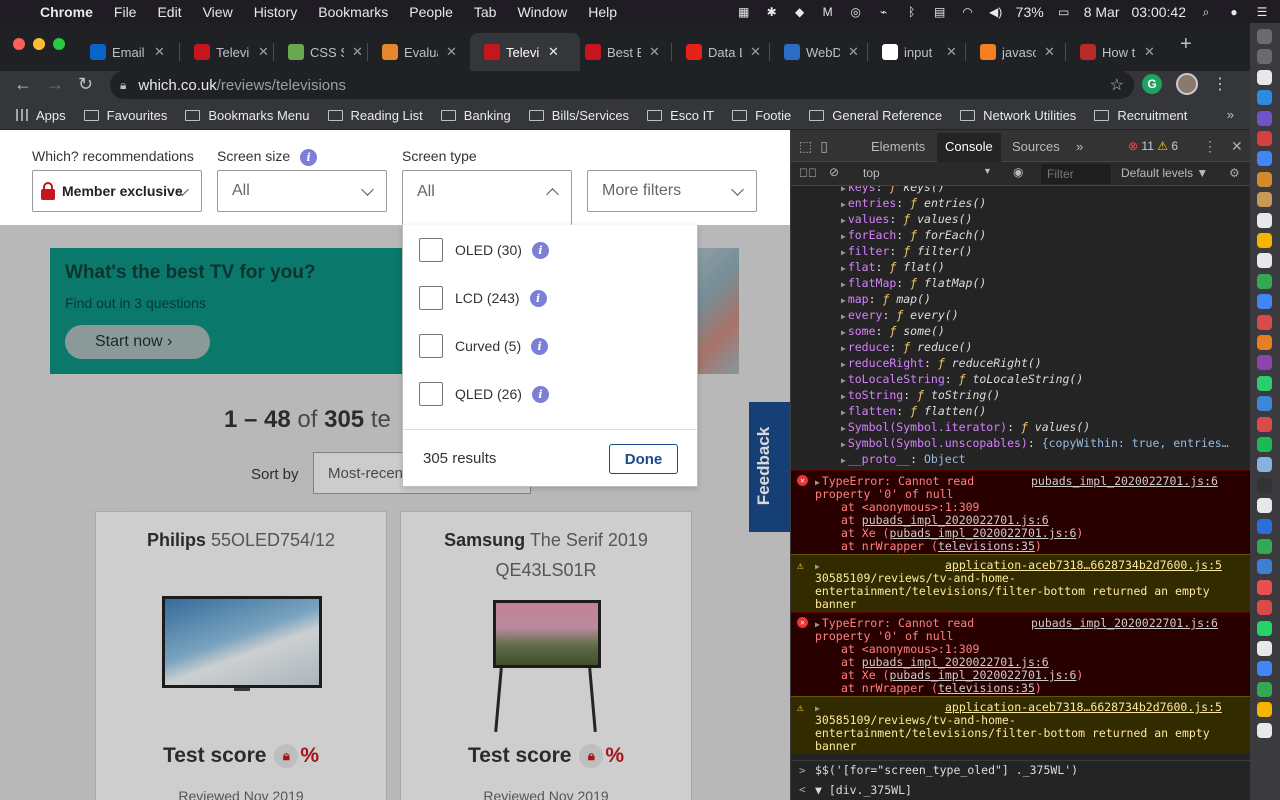 The width and height of the screenshot is (1280, 800). I want to click on array-prototype-property: ▶ Symbol(Symbol.iterator): ƒ values(), so click(965, 427).